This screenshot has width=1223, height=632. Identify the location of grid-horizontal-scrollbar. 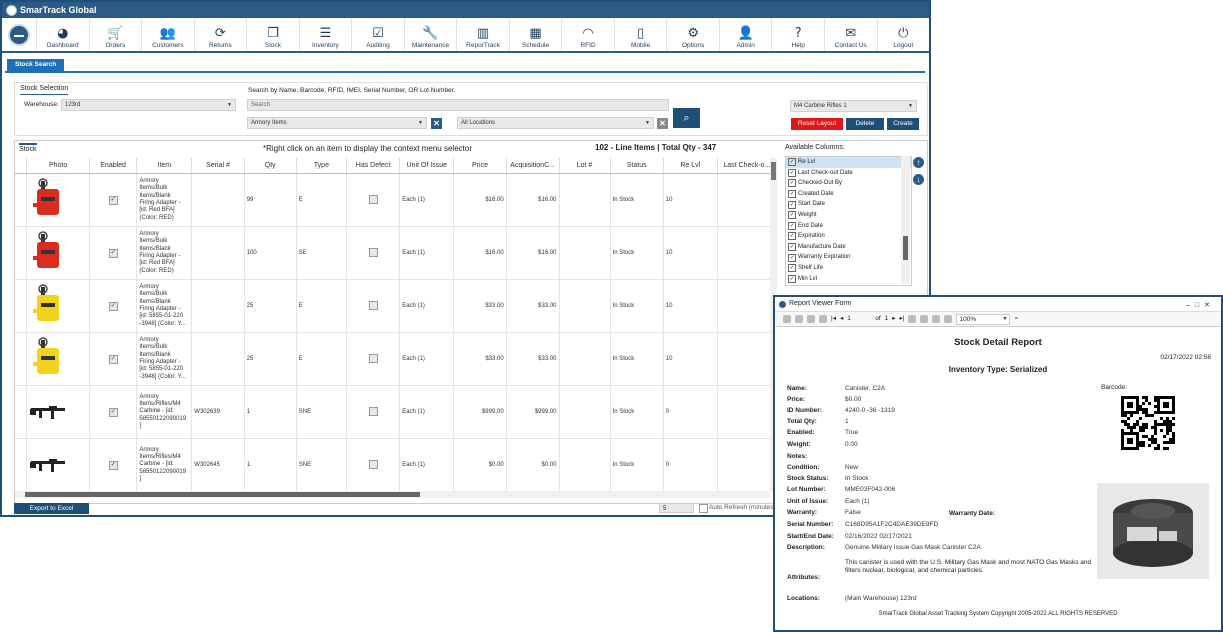
(392, 494).